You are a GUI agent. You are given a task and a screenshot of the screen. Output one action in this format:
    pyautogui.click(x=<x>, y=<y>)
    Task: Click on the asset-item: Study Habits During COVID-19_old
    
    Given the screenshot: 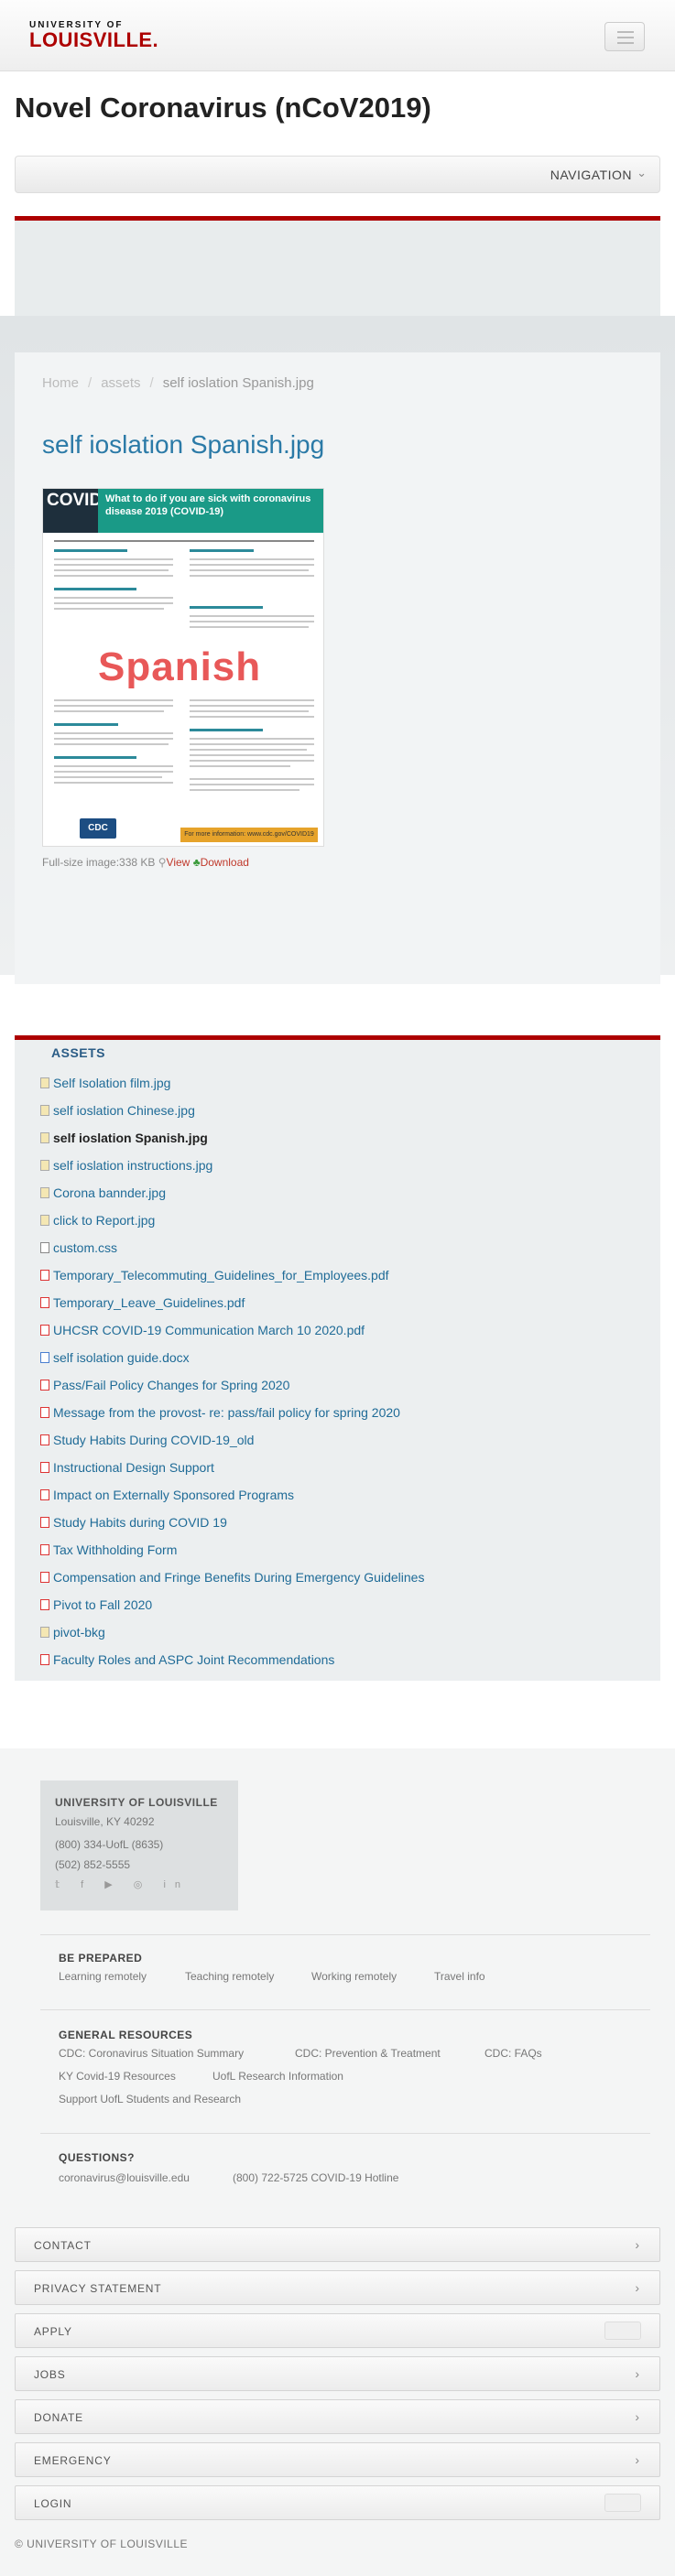 What is the action you would take?
    pyautogui.click(x=147, y=1440)
    